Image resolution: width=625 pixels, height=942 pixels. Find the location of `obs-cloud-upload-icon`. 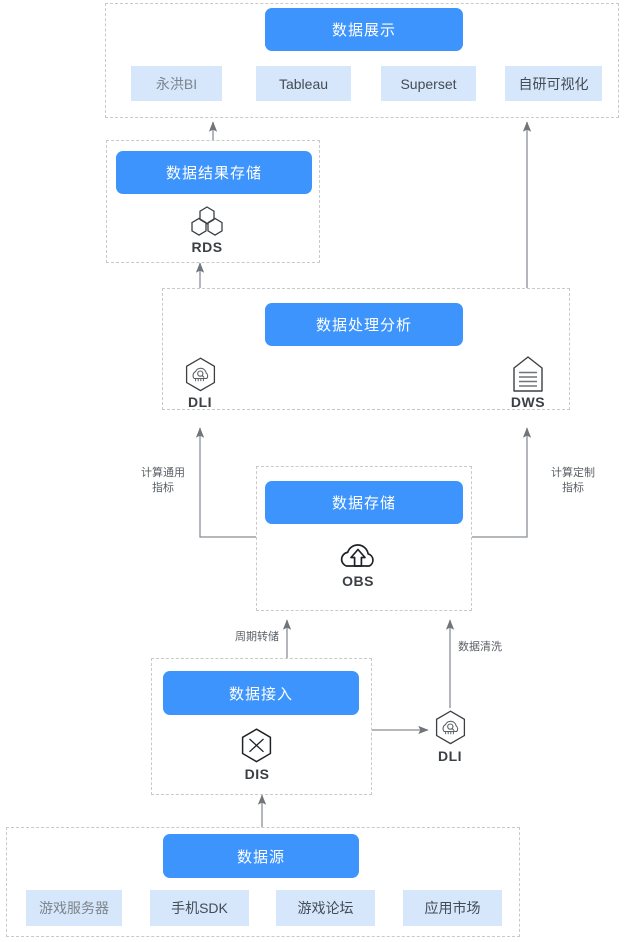

obs-cloud-upload-icon is located at coordinates (358, 554).